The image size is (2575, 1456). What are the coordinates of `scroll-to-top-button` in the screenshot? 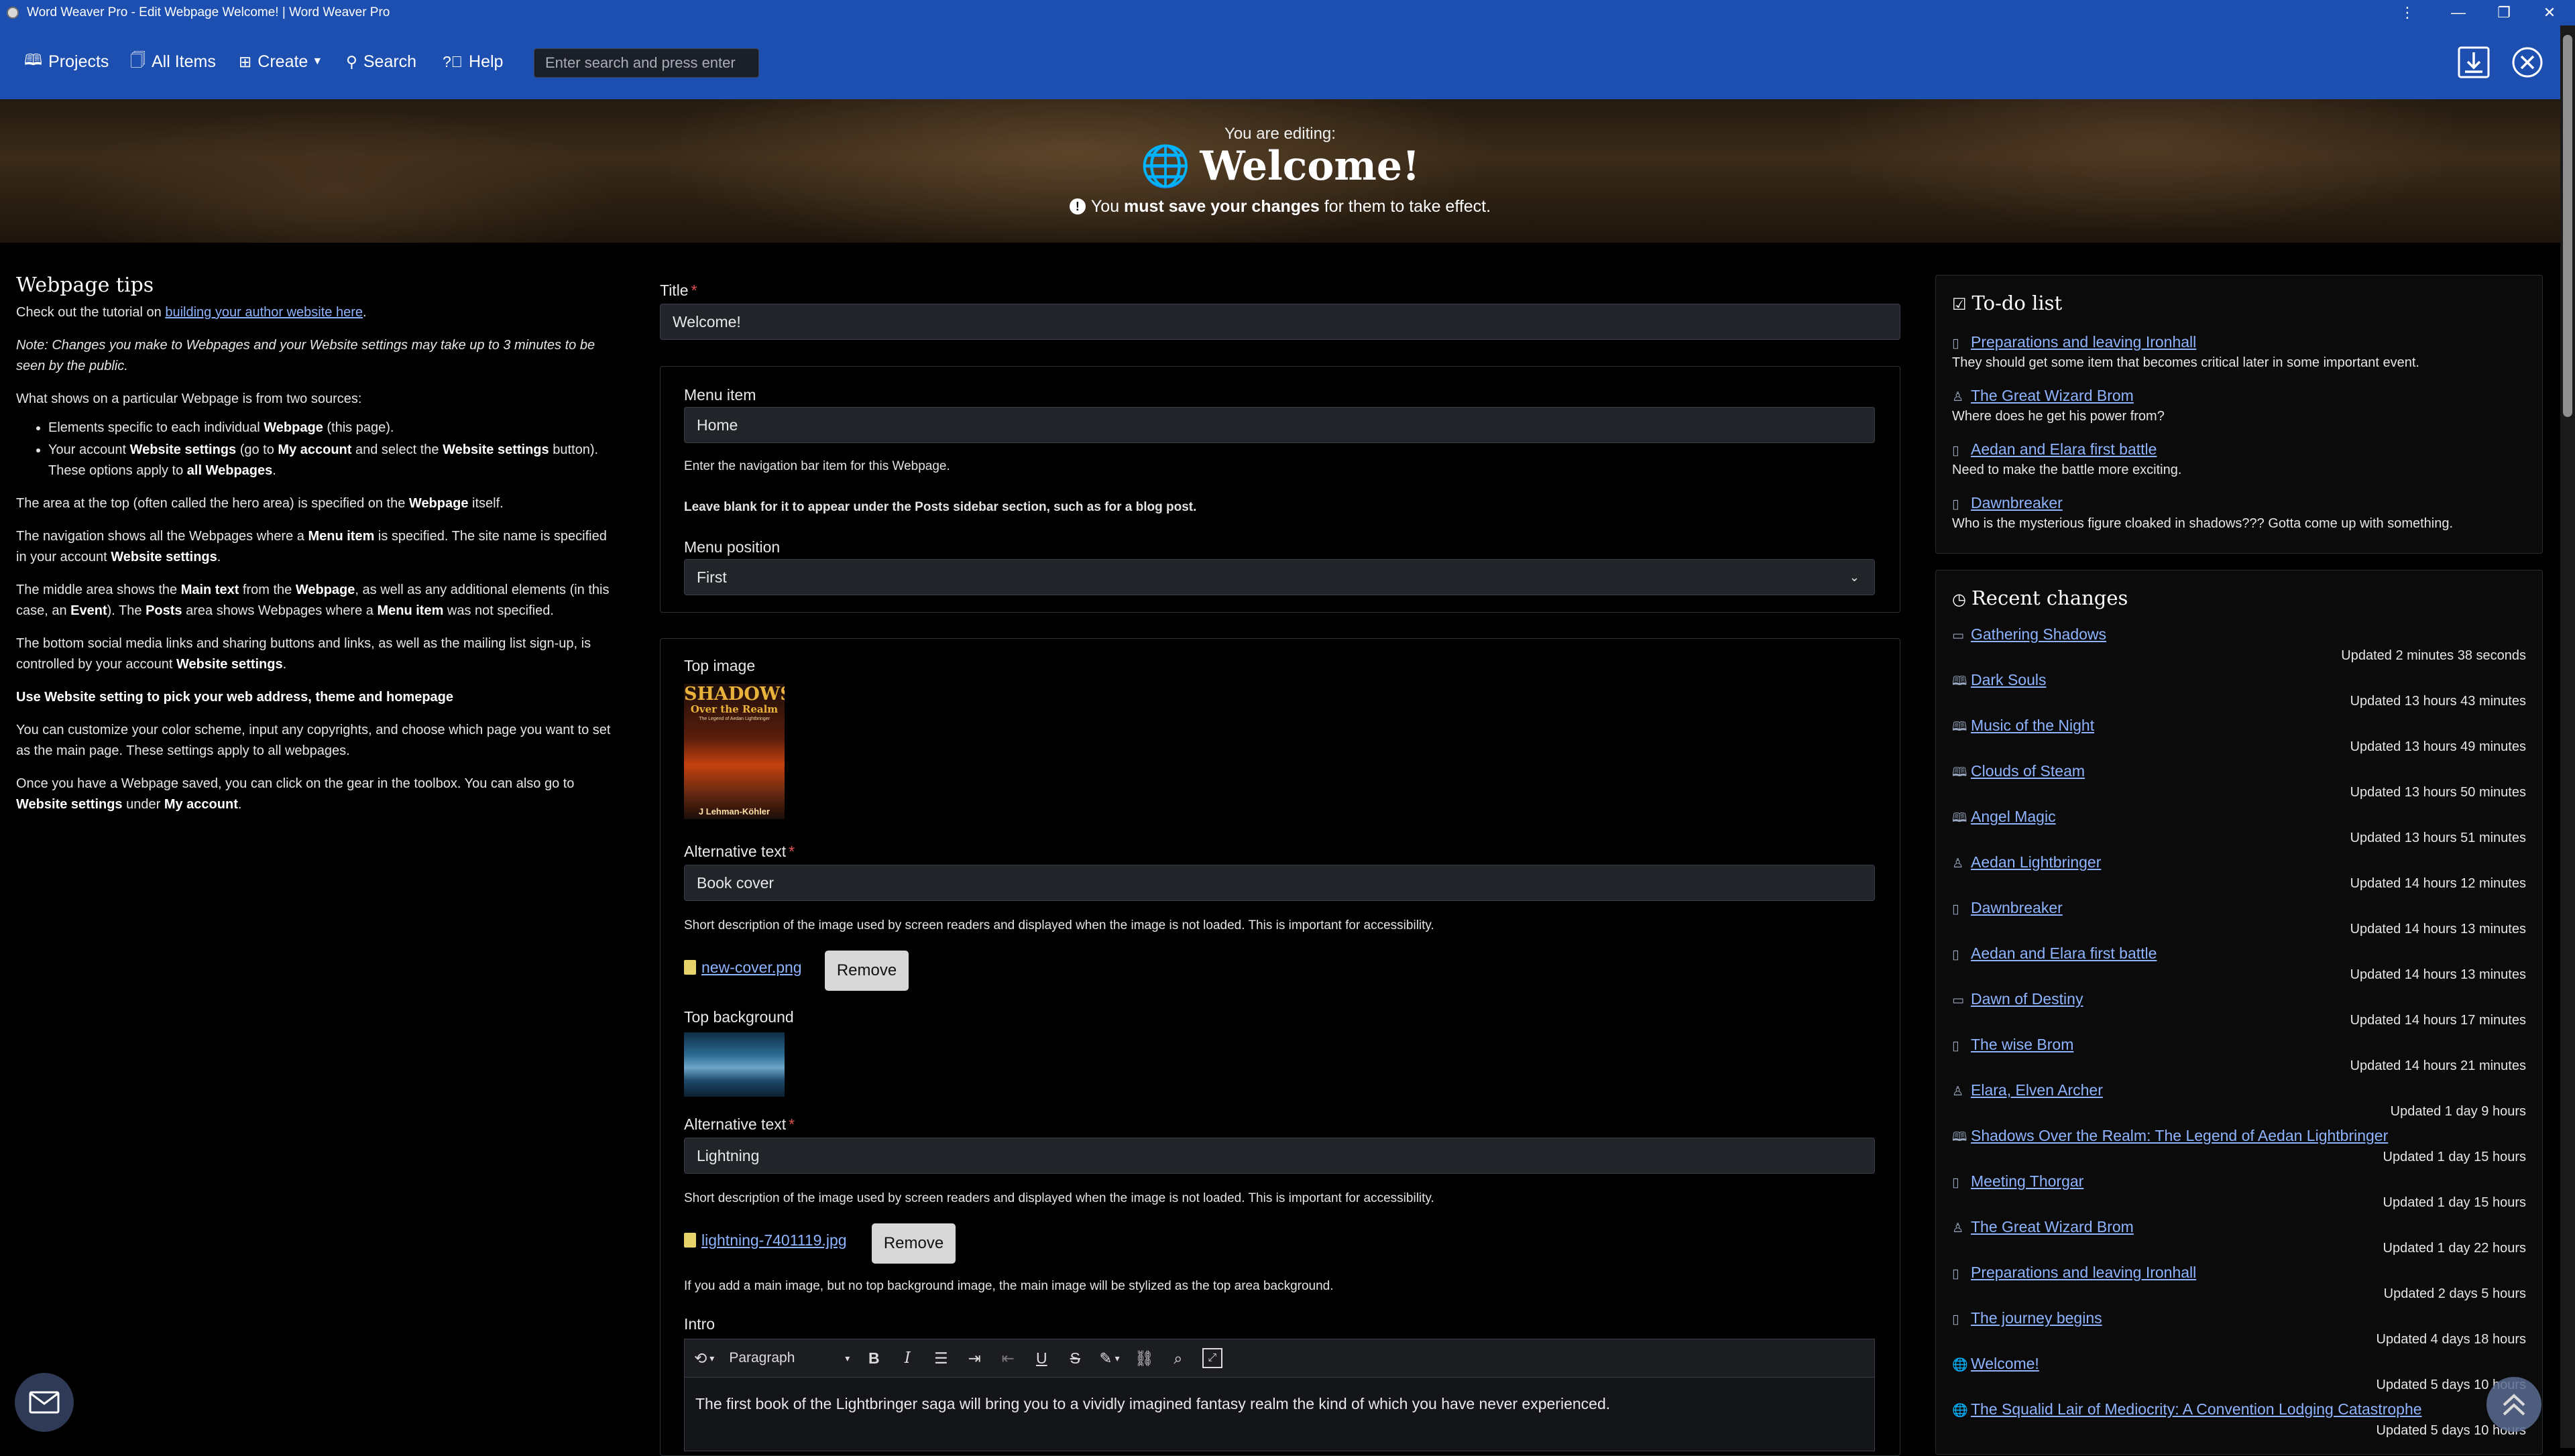 It's located at (2513, 1404).